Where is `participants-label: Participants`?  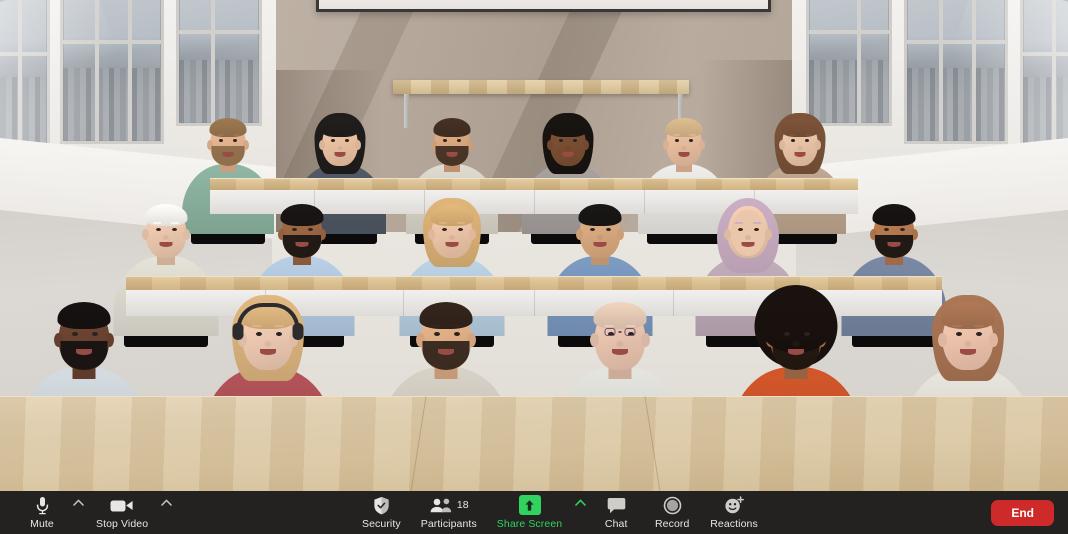 participants-label: Participants is located at coordinates (448, 524).